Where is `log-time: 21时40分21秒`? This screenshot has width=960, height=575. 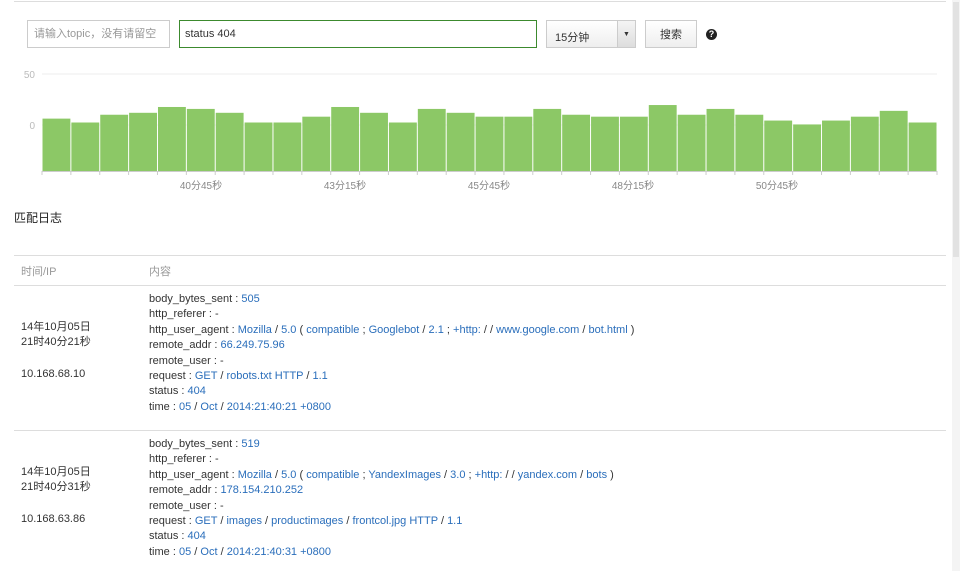 log-time: 21时40分21秒 is located at coordinates (56, 342).